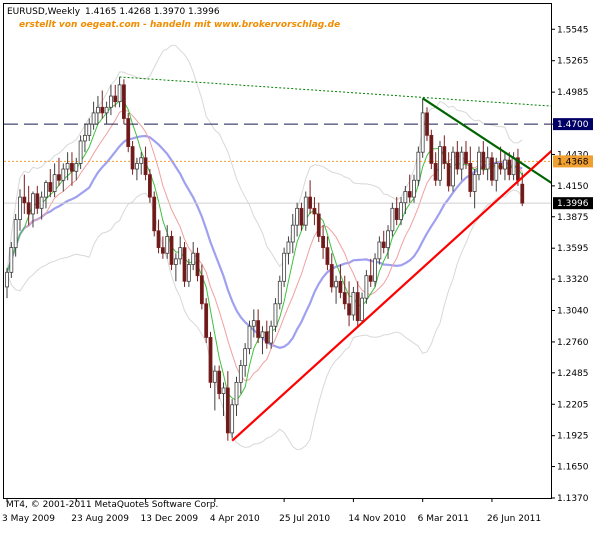 The image size is (595, 533). Describe the element at coordinates (377, 519) in the screenshot. I see `x-tick-label: 14 Nov 2010` at that location.